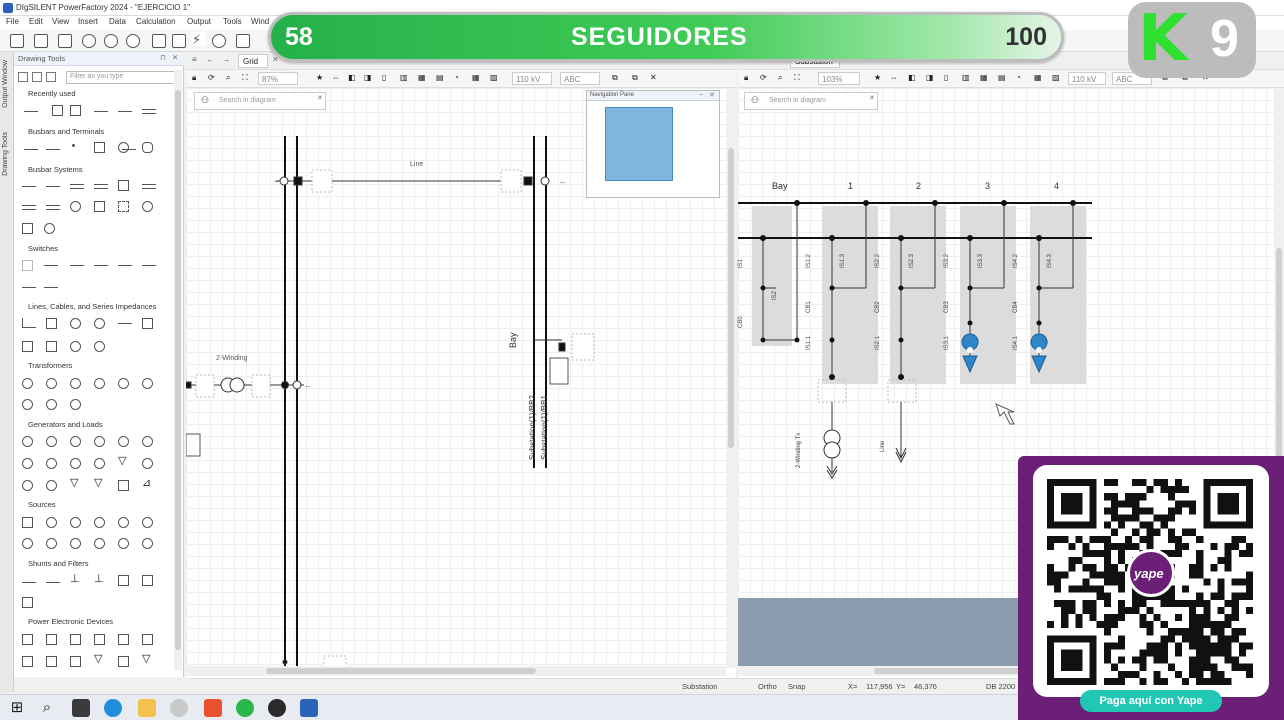  I want to click on section-switches: Switches, so click(43, 248).